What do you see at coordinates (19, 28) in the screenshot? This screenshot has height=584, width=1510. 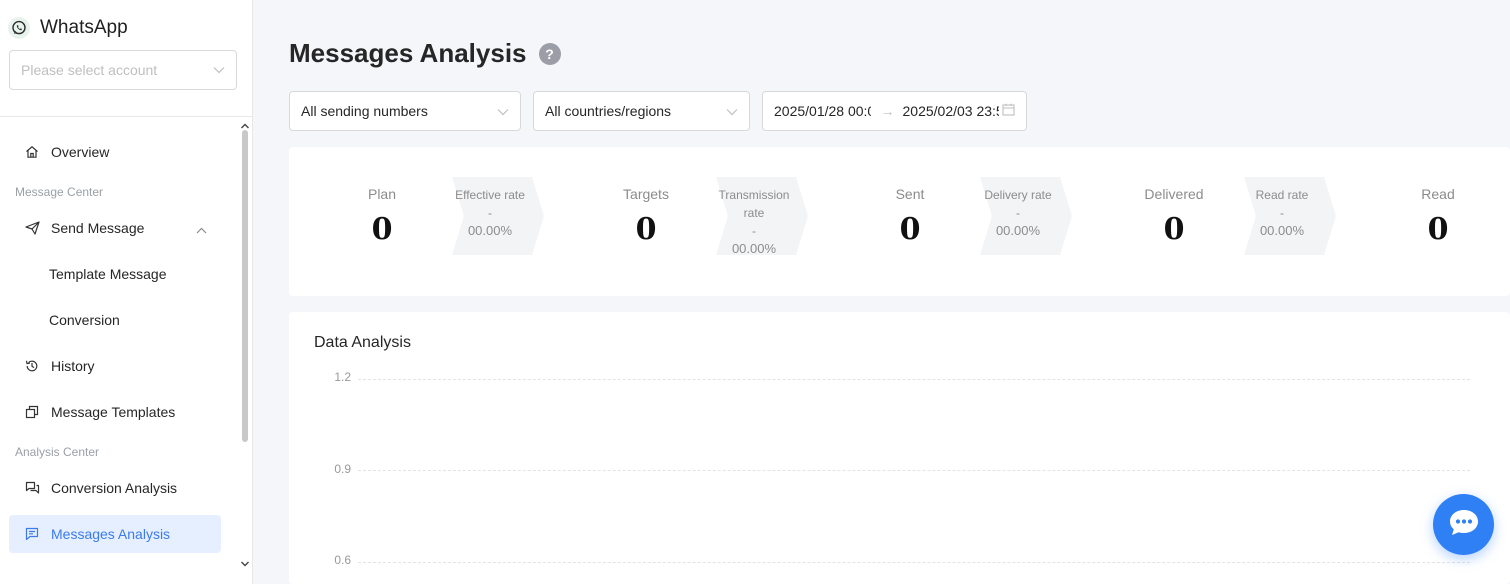 I see `whatsapp-logo-icon` at bounding box center [19, 28].